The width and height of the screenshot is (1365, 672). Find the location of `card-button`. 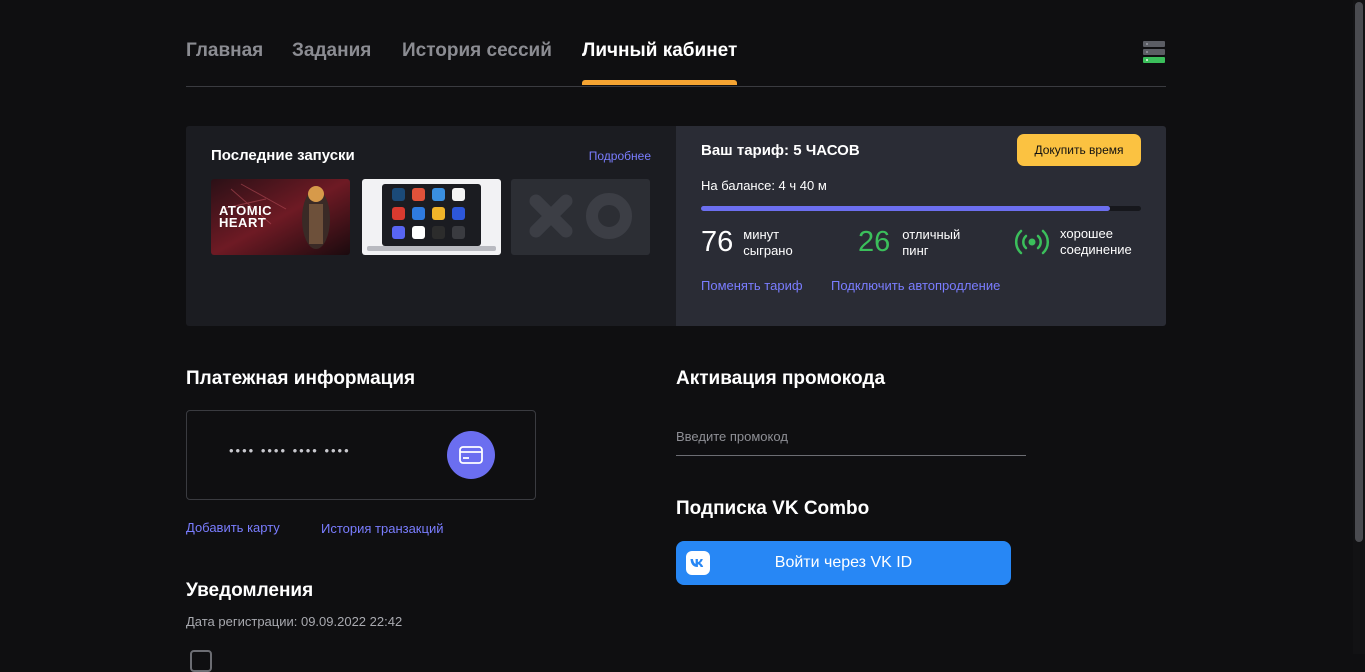

card-button is located at coordinates (471, 455).